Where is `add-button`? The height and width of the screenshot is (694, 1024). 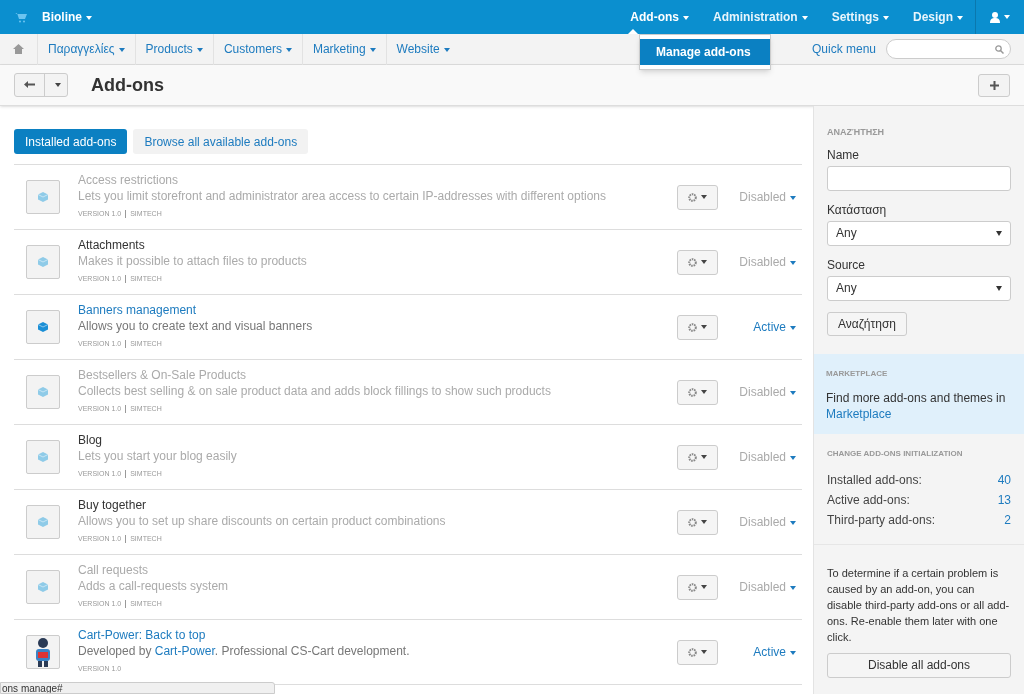
add-button is located at coordinates (994, 85).